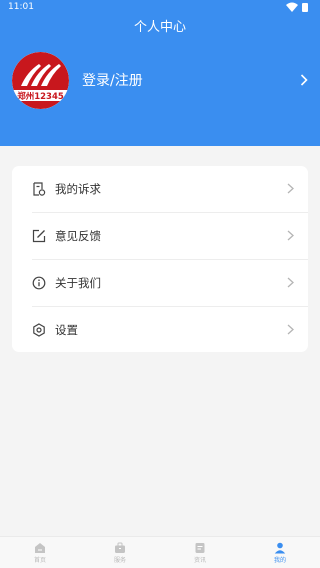 This screenshot has height=568, width=320. Describe the element at coordinates (40, 548) in the screenshot. I see `home-icon` at that location.